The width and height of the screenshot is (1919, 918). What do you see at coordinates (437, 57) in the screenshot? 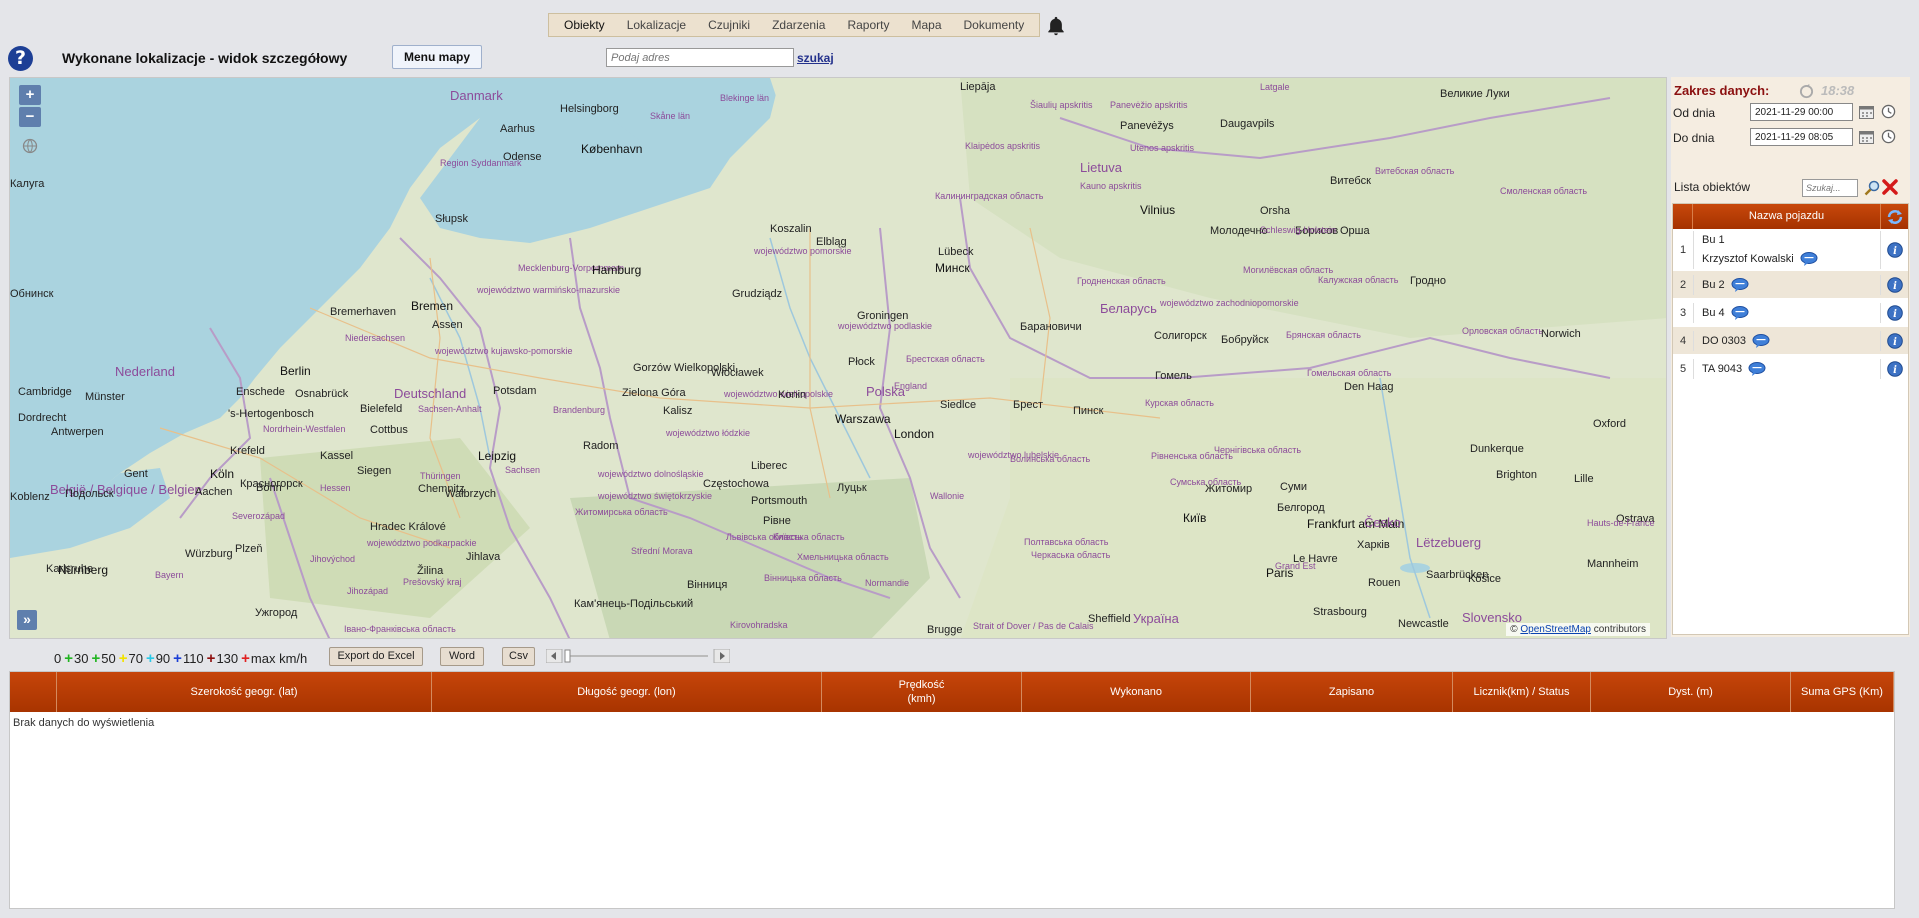
I see `map-menu-button: Menu mapy` at bounding box center [437, 57].